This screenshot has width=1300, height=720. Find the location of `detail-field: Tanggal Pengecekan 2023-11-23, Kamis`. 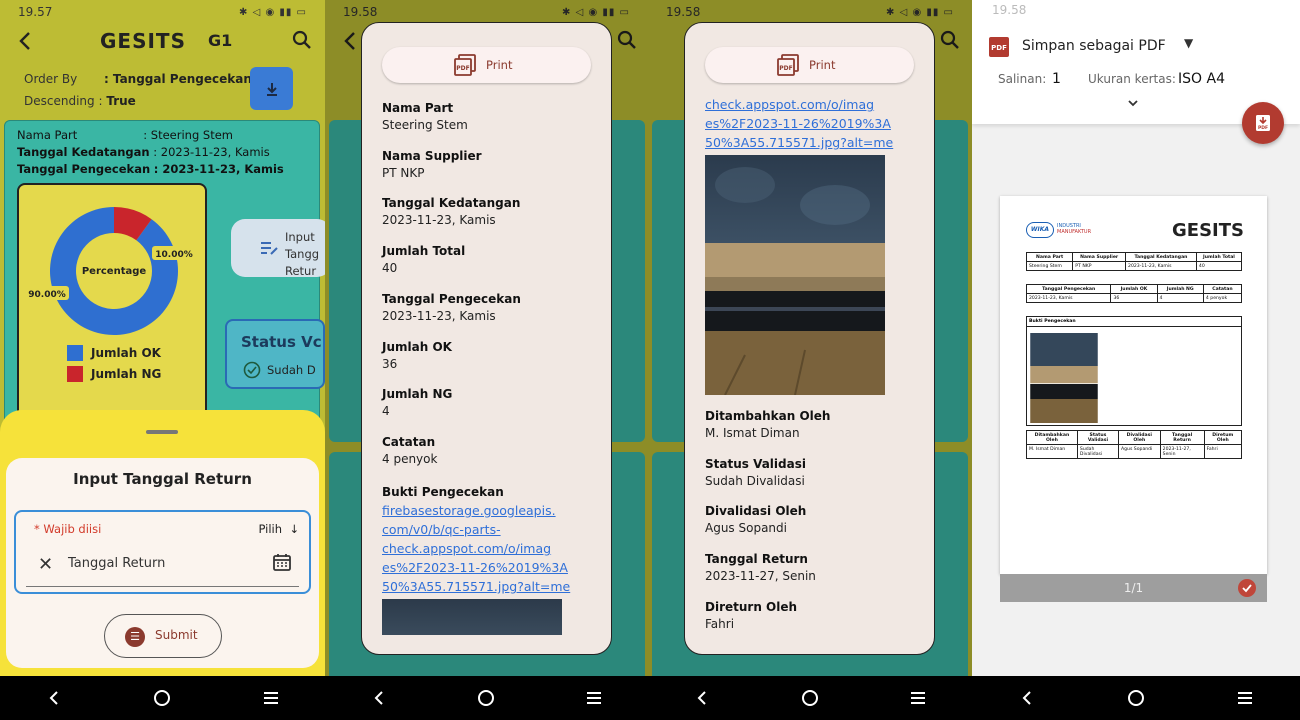

detail-field: Tanggal Pengecekan 2023-11-23, Kamis is located at coordinates (492, 307).